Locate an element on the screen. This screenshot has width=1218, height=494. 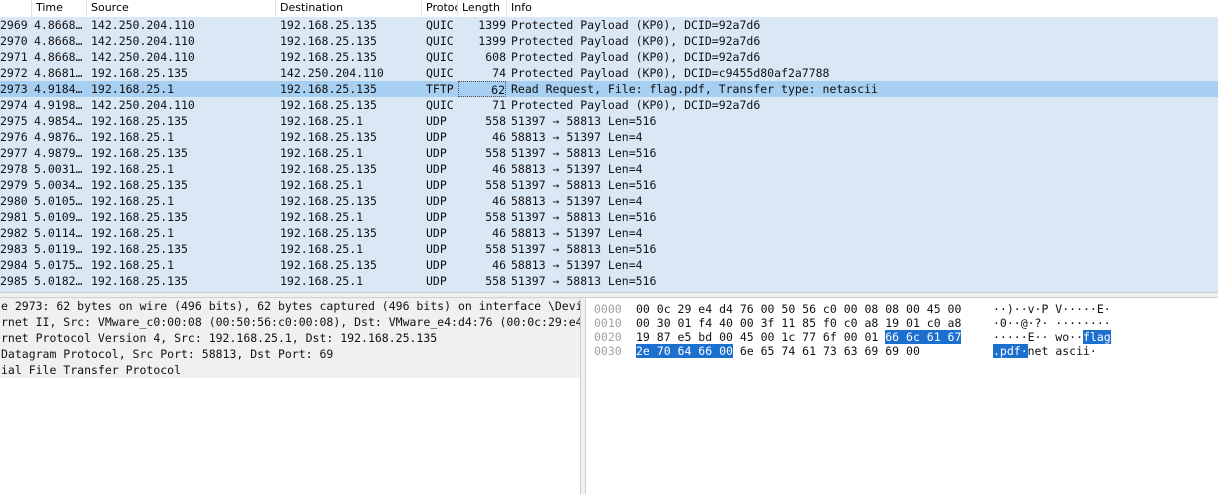
bytes-ascii: ··)··v·P V·····E· is located at coordinates (1052, 309).